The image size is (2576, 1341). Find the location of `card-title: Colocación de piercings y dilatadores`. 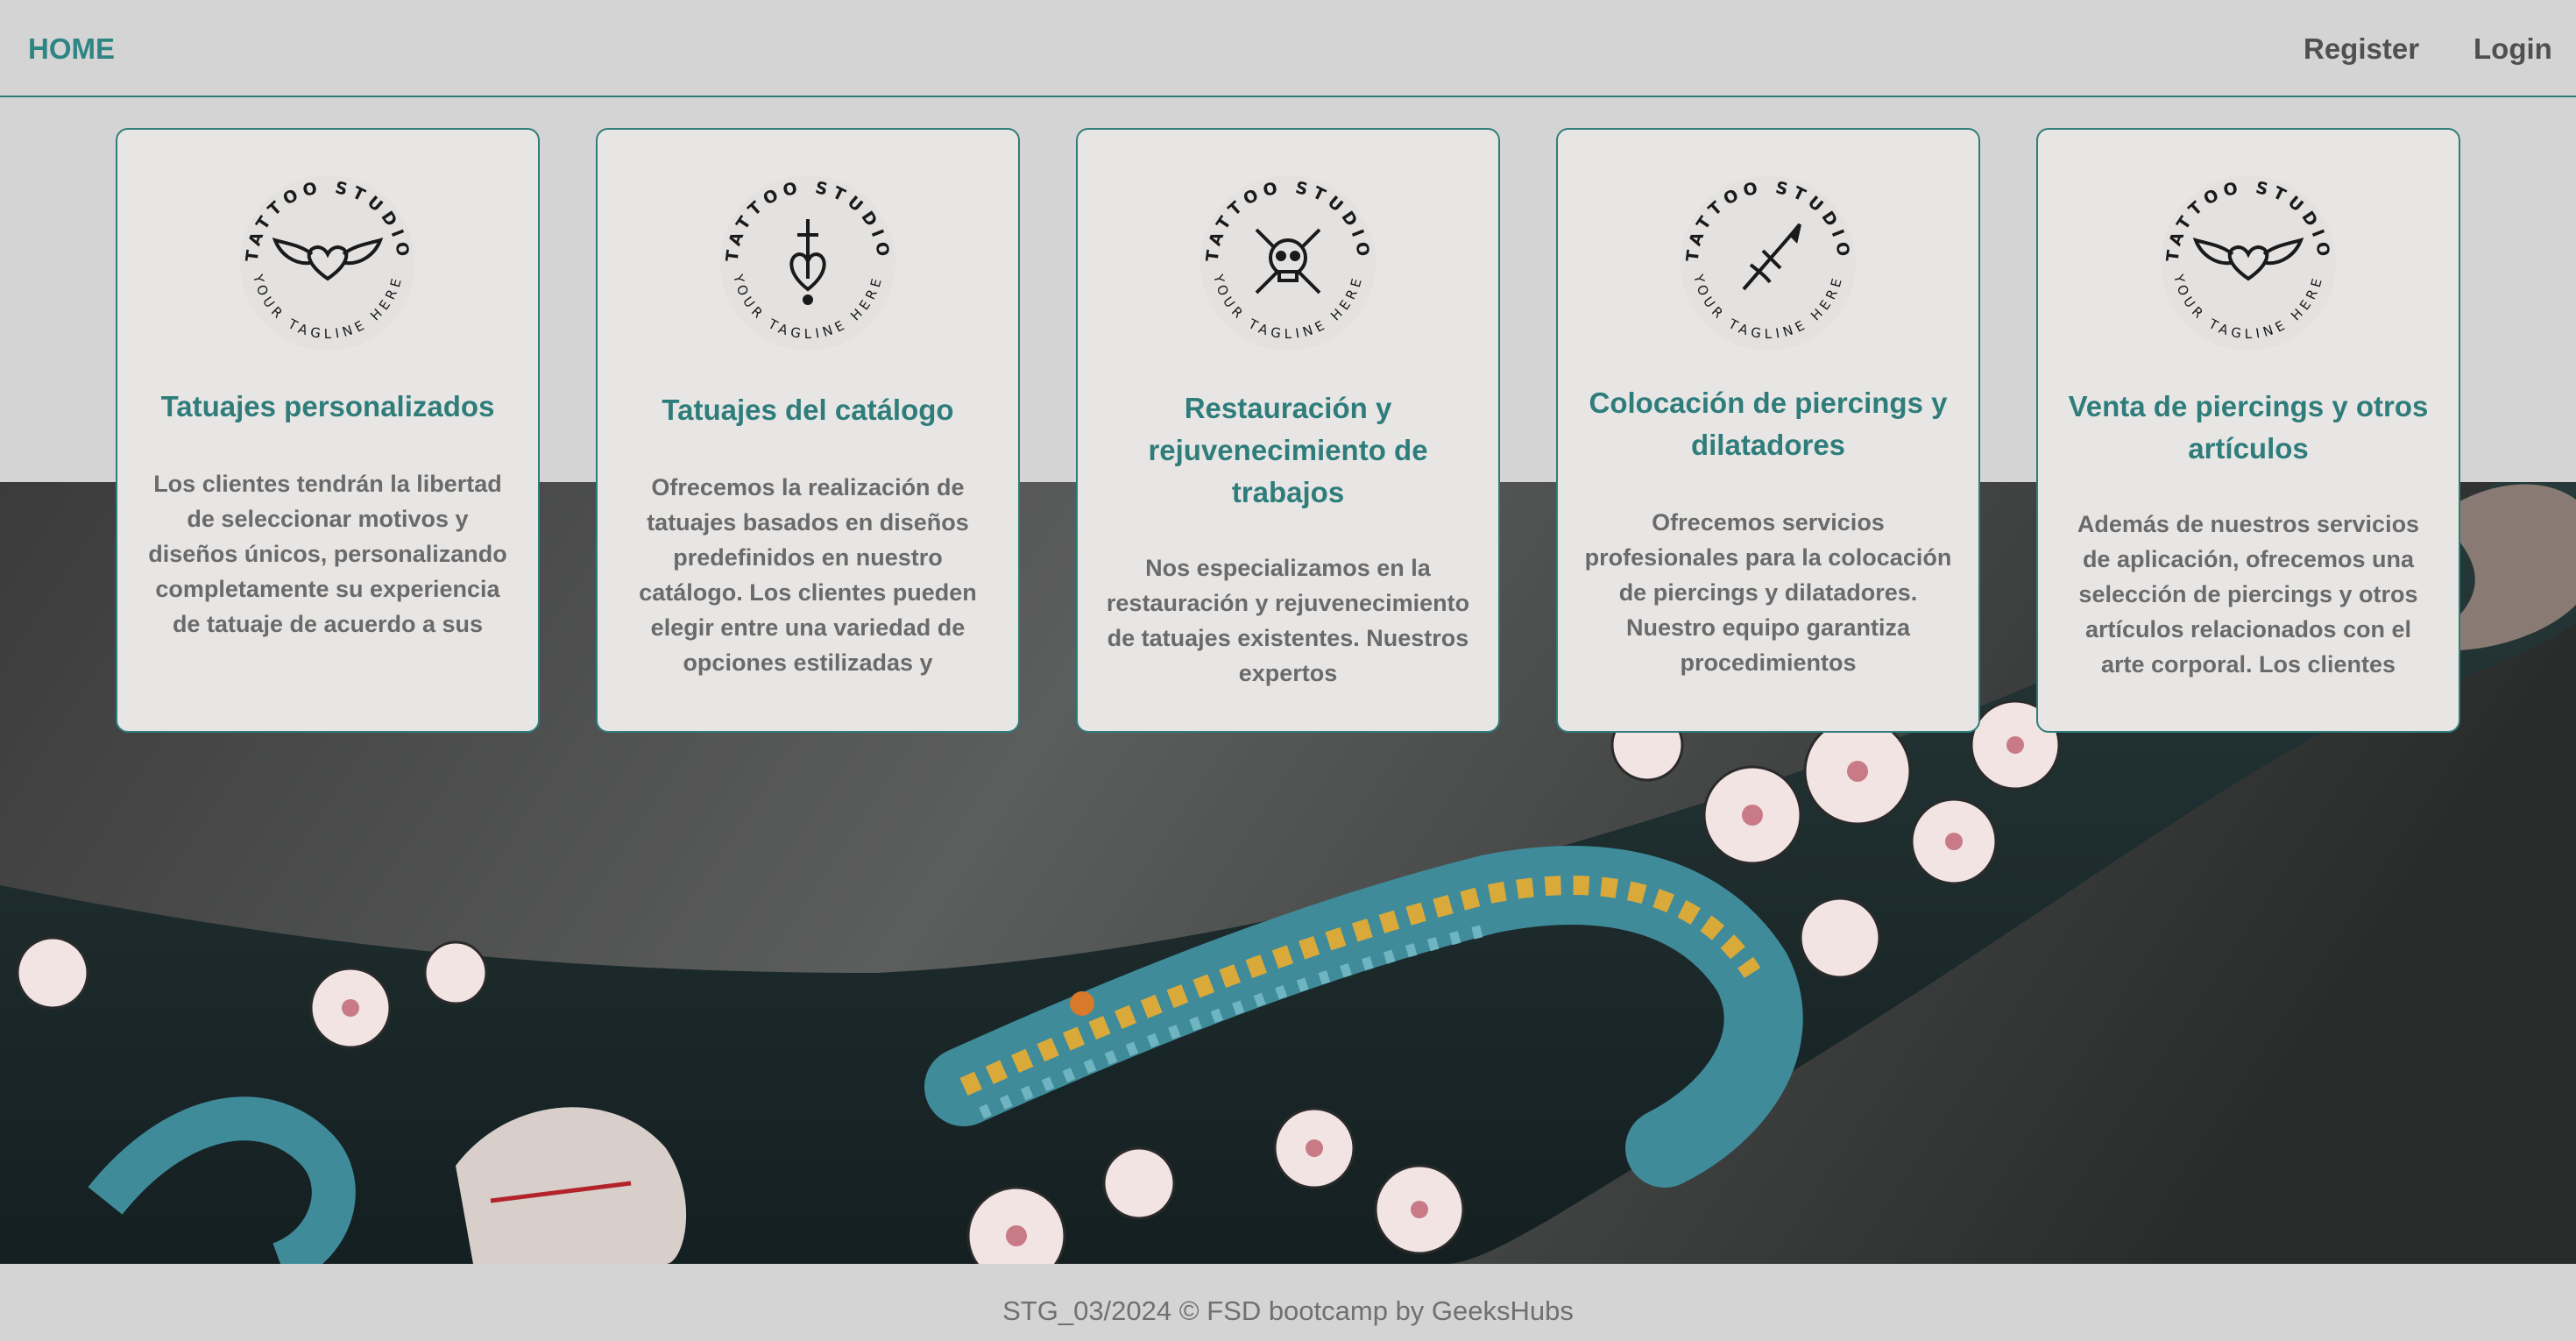

card-title: Colocación de piercings y dilatadores is located at coordinates (1768, 424).